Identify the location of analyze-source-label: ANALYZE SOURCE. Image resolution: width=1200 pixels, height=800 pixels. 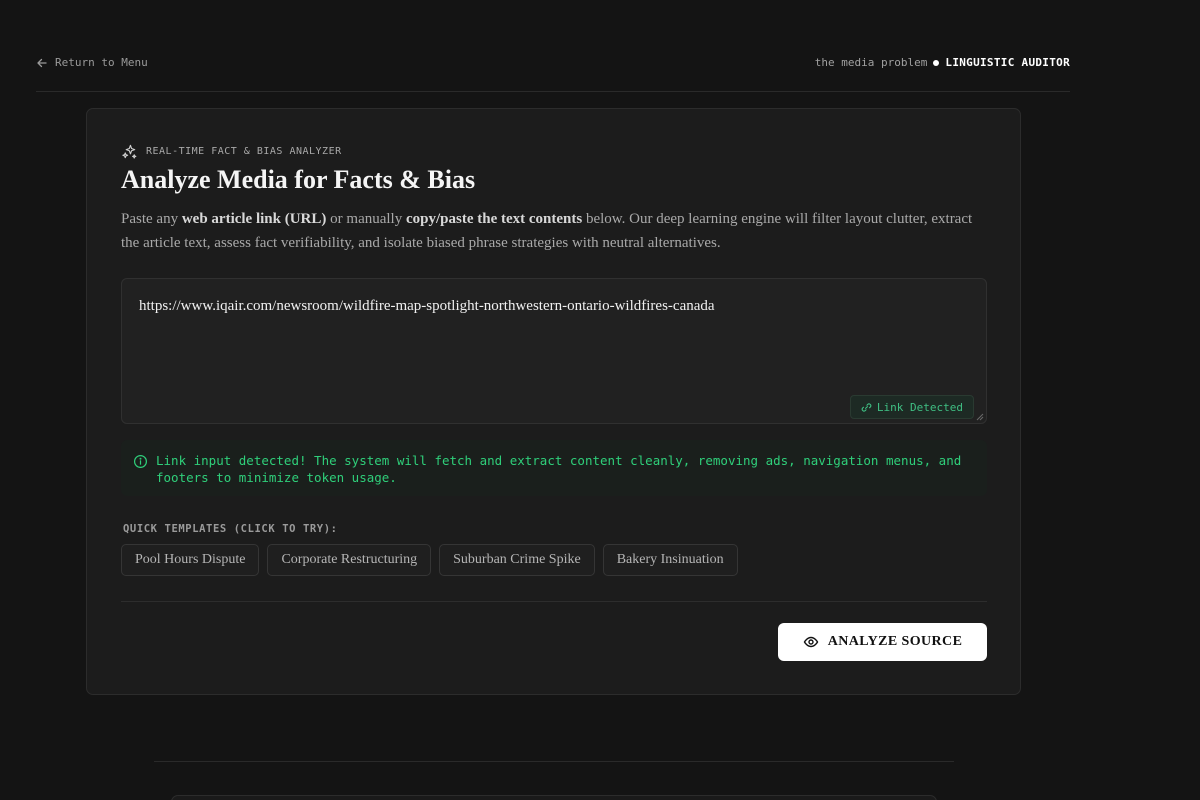
(895, 641).